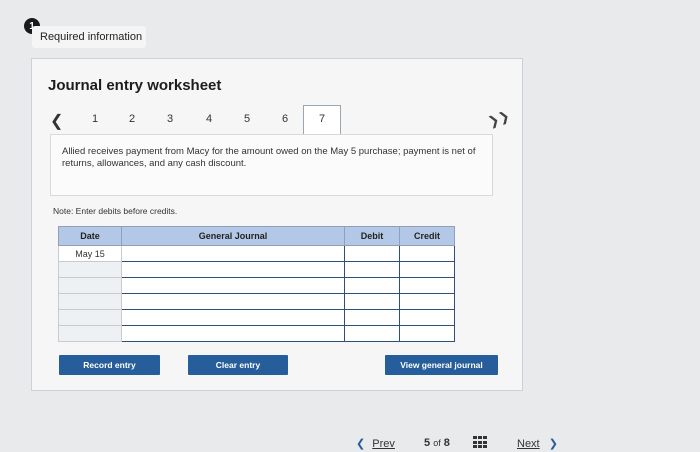  I want to click on tab-4: 4, so click(209, 119).